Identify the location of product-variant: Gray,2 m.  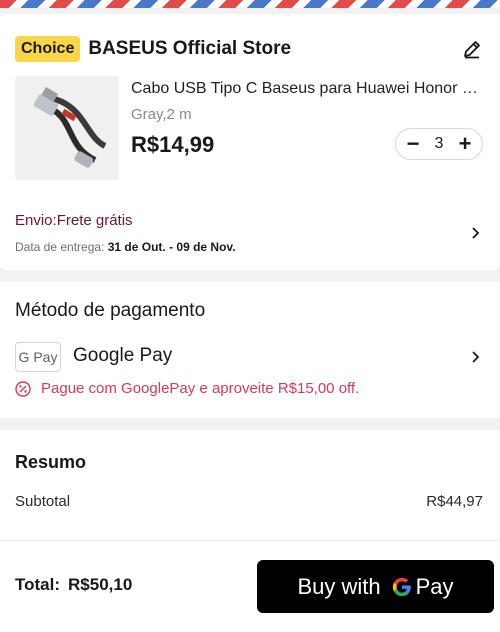
(161, 114).